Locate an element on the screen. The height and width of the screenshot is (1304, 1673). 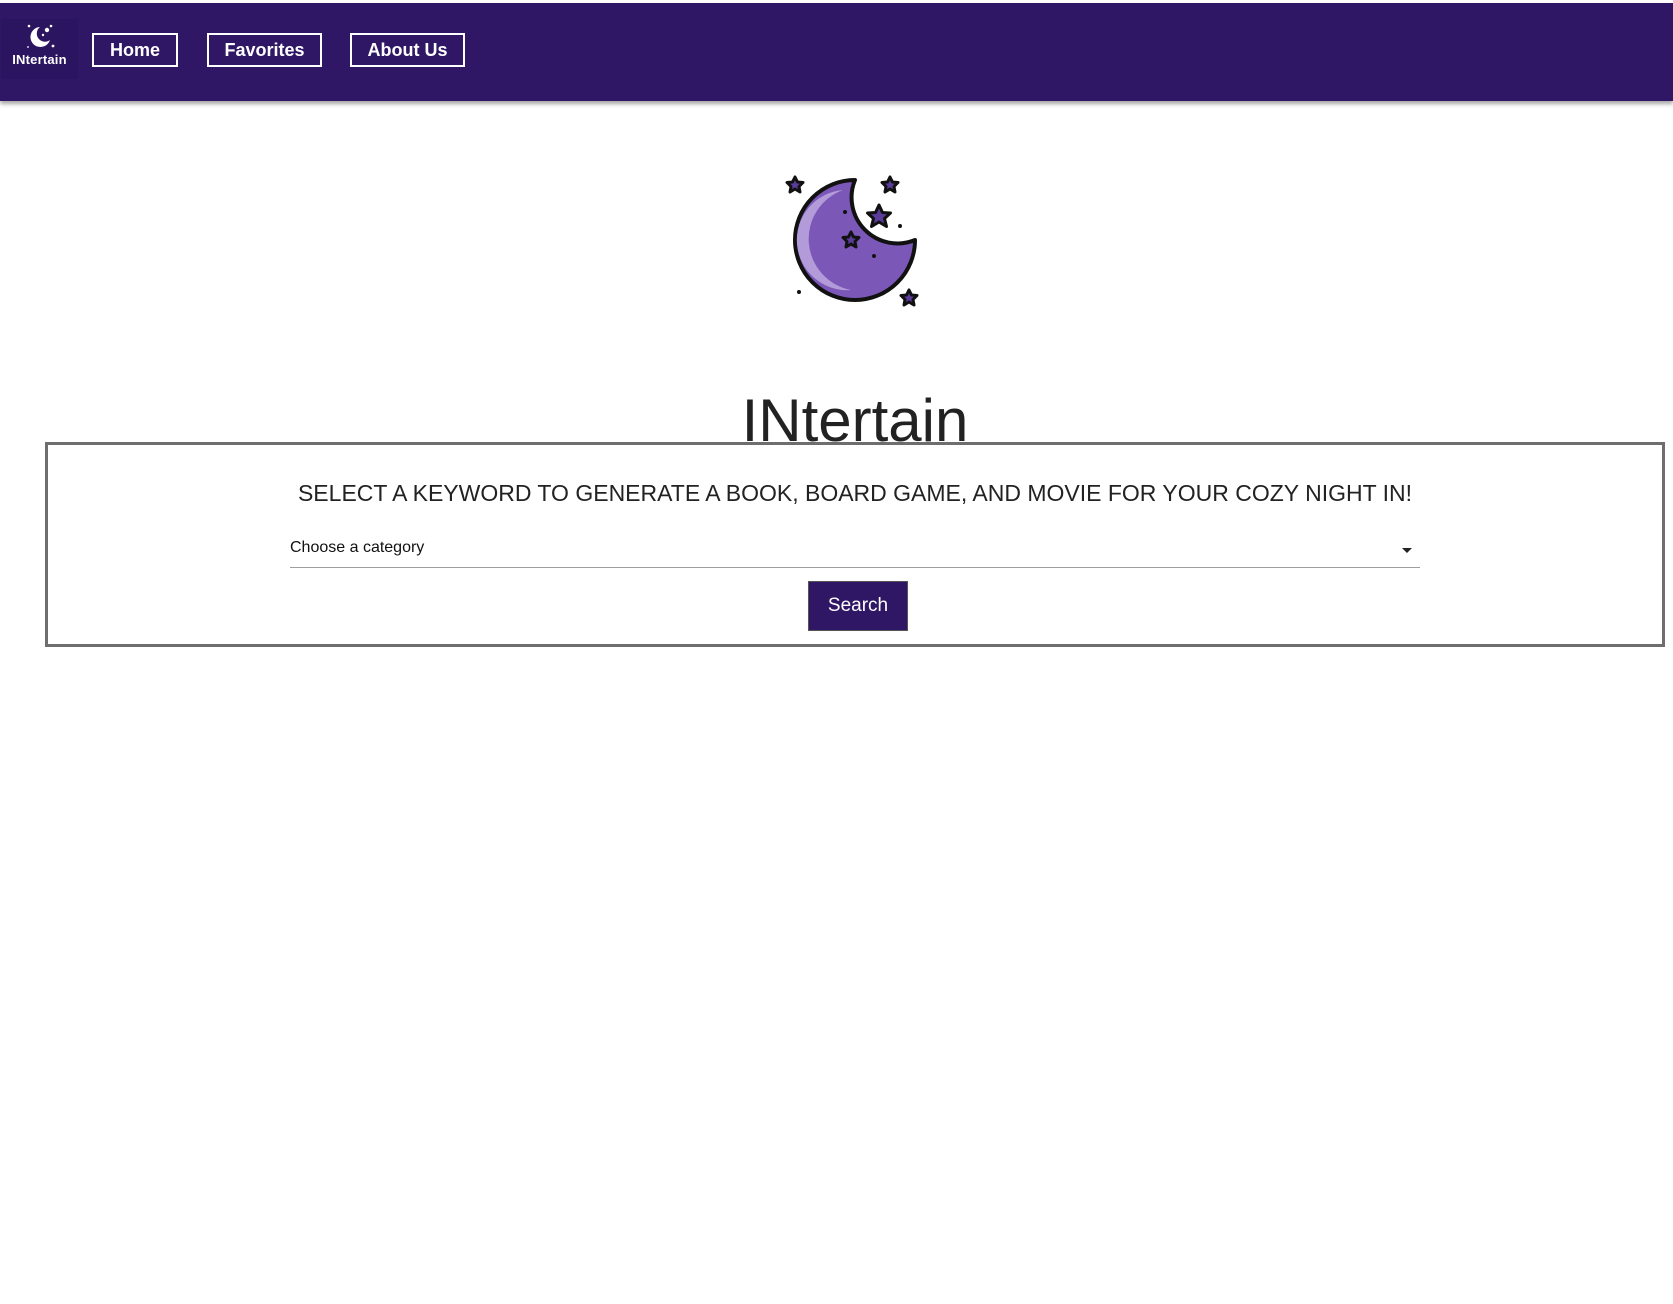
nav-about-us-button: About Us is located at coordinates (407, 50).